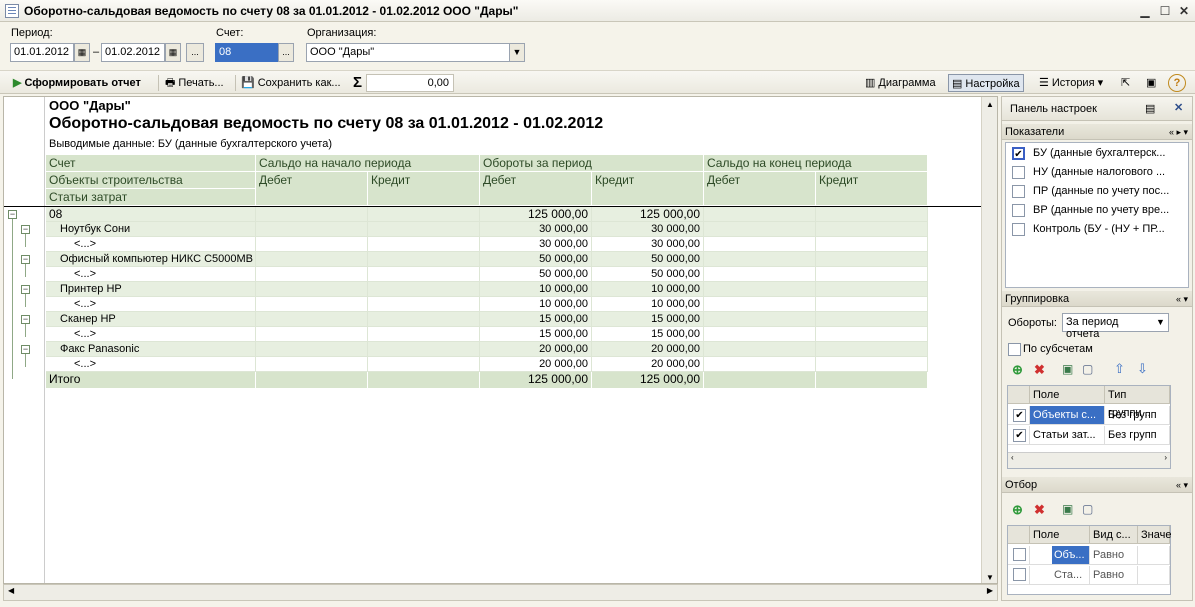  What do you see at coordinates (872, 380) in the screenshot?
I see `total-cell` at bounding box center [872, 380].